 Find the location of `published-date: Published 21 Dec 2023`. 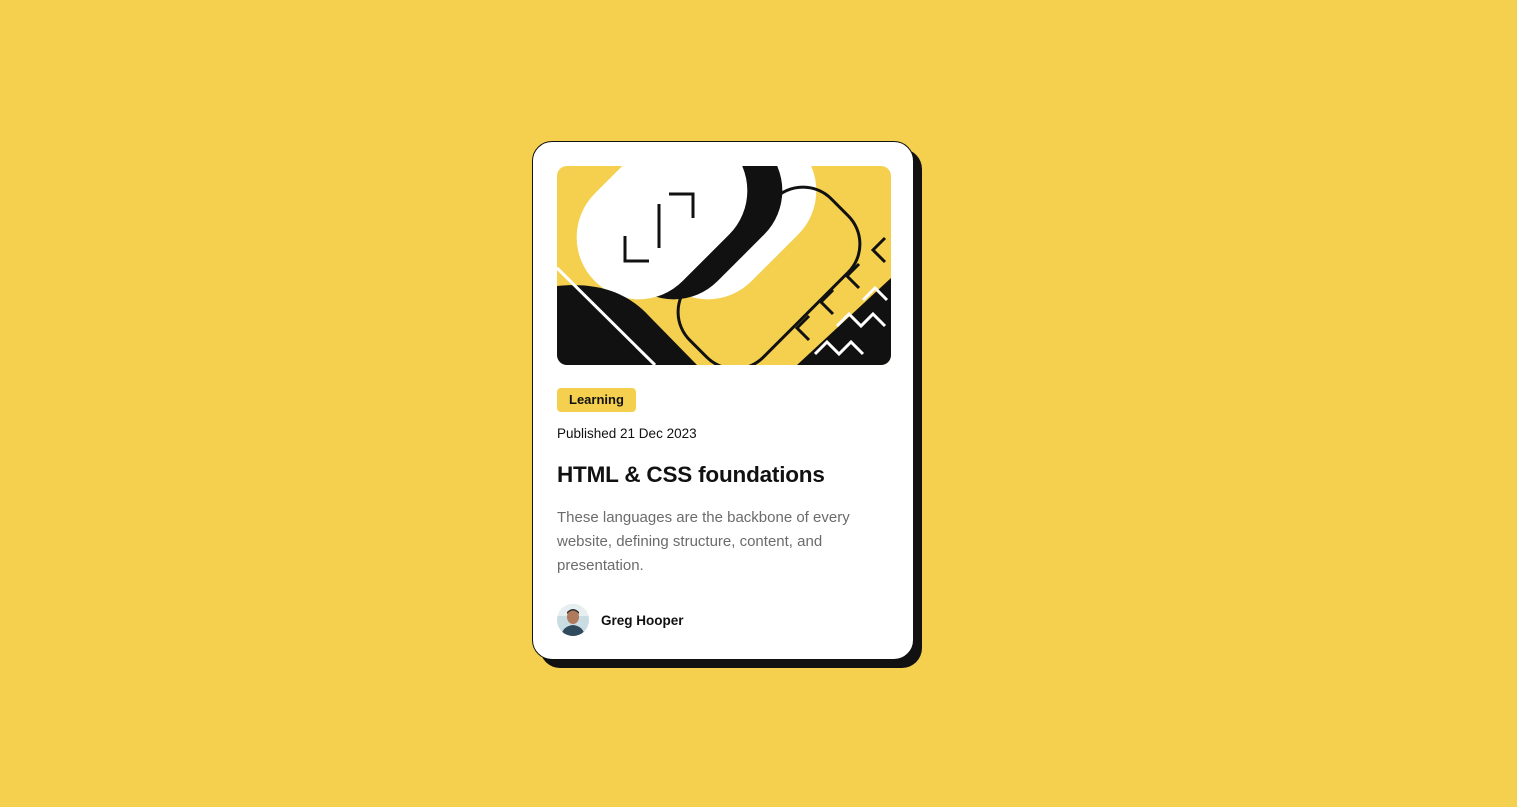

published-date: Published 21 Dec 2023 is located at coordinates (627, 433).